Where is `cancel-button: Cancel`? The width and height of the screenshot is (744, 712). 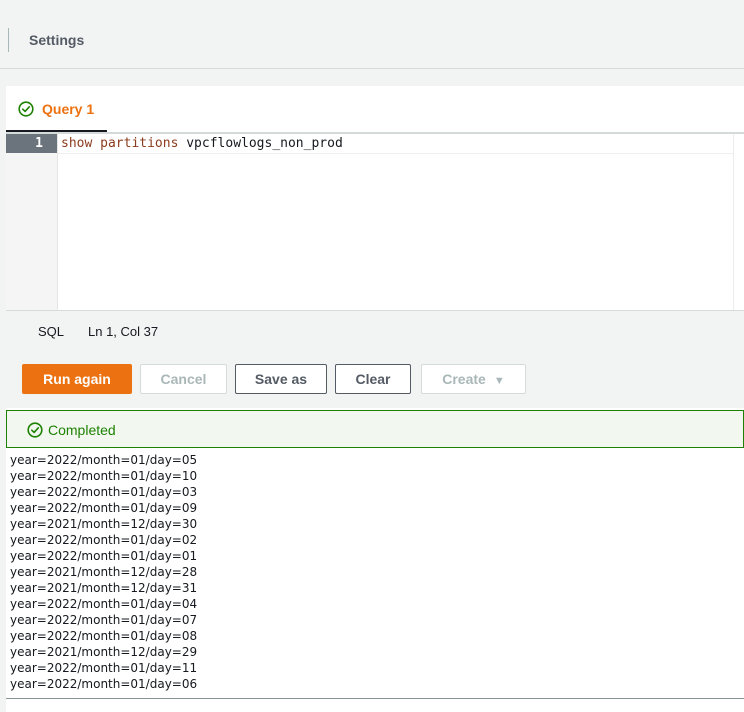 cancel-button: Cancel is located at coordinates (183, 379).